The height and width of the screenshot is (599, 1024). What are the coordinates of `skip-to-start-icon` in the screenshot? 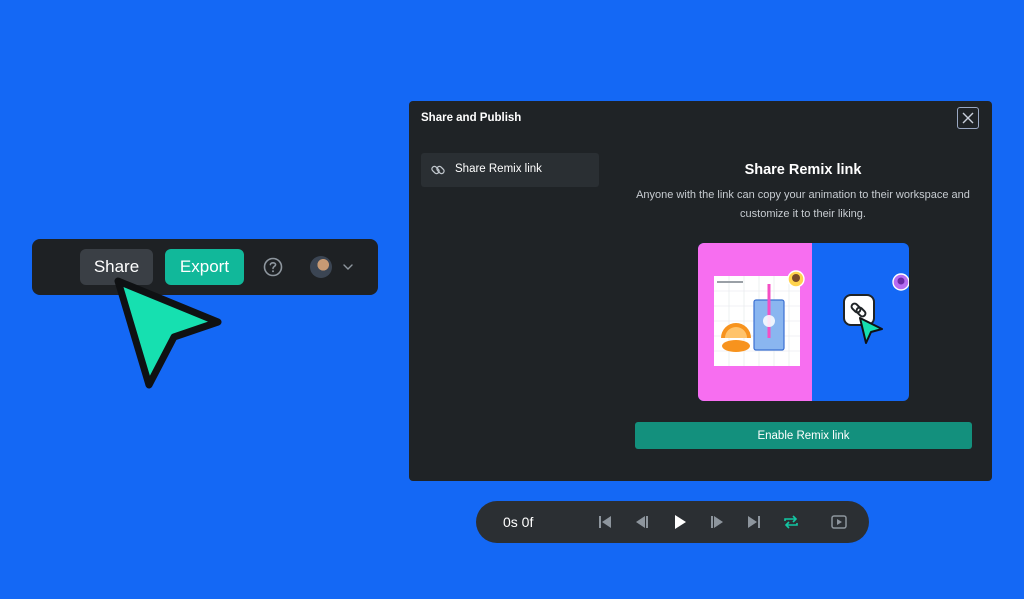 It's located at (605, 522).